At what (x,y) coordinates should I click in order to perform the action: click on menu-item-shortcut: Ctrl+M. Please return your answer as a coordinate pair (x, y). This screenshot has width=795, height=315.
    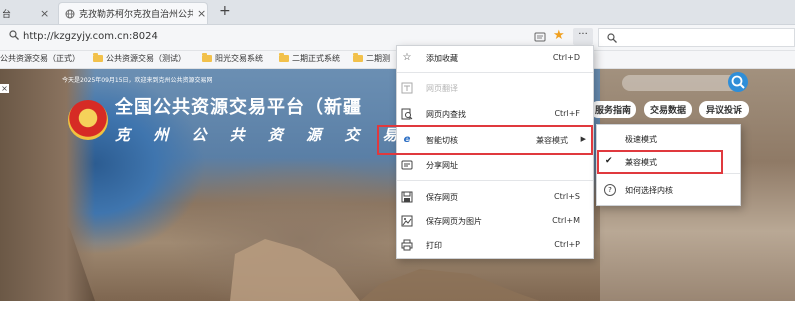
    Looking at the image, I should click on (566, 220).